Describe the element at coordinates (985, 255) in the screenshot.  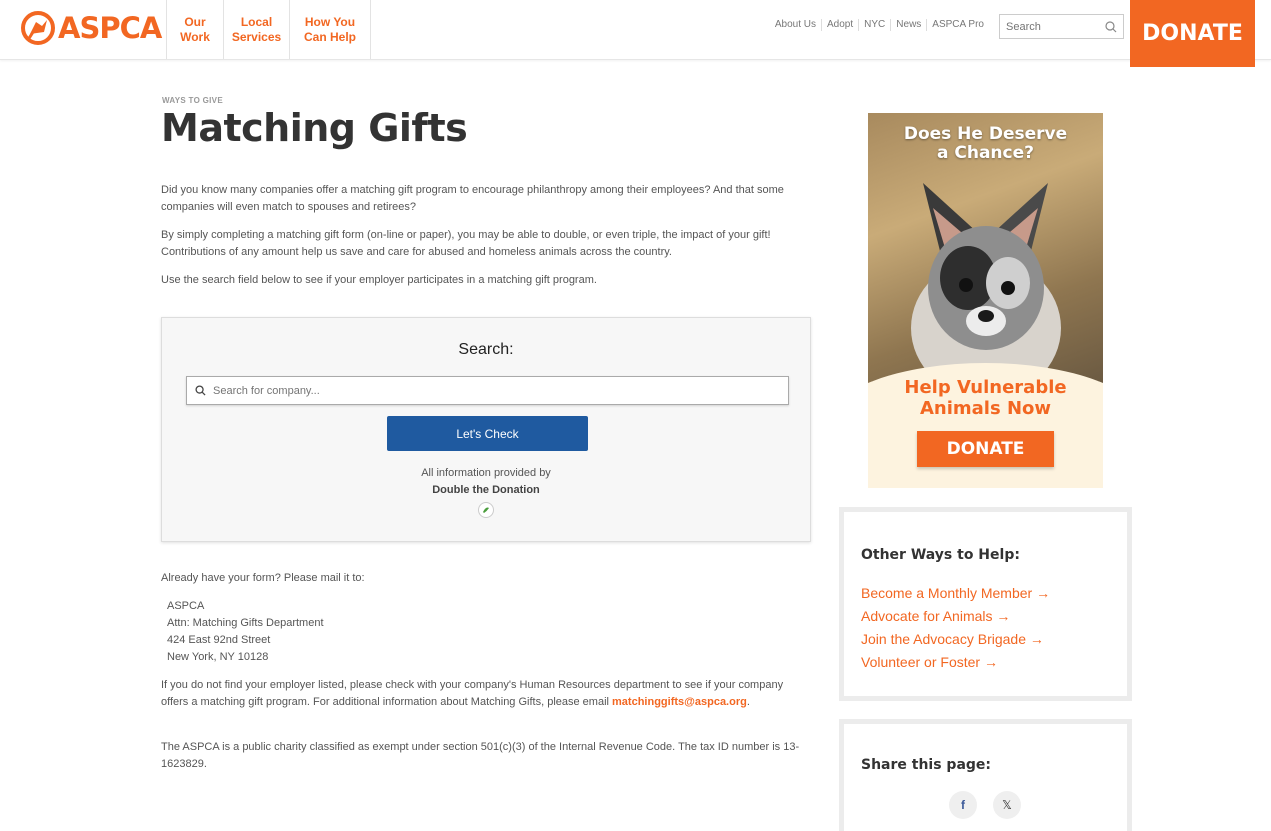
I see `puppy-photo: Does He Deserve a Chance?` at that location.